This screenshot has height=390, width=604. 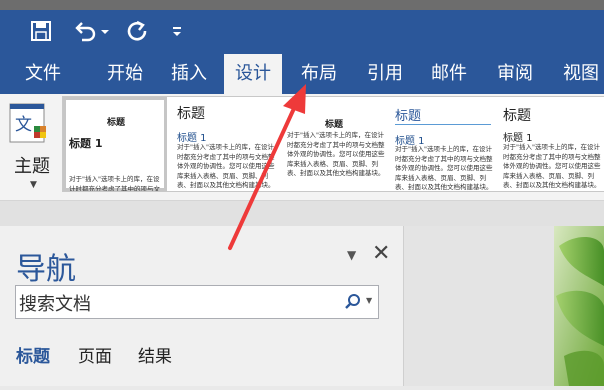 I want to click on tab-view: 视图, so click(x=578, y=74).